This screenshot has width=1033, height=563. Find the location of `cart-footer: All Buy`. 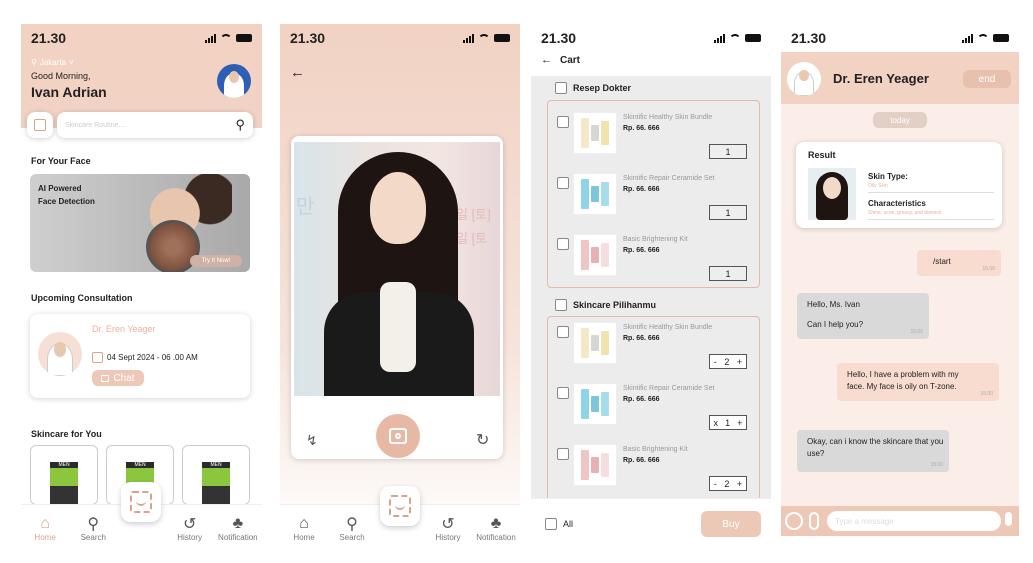

cart-footer: All Buy is located at coordinates (651, 523).